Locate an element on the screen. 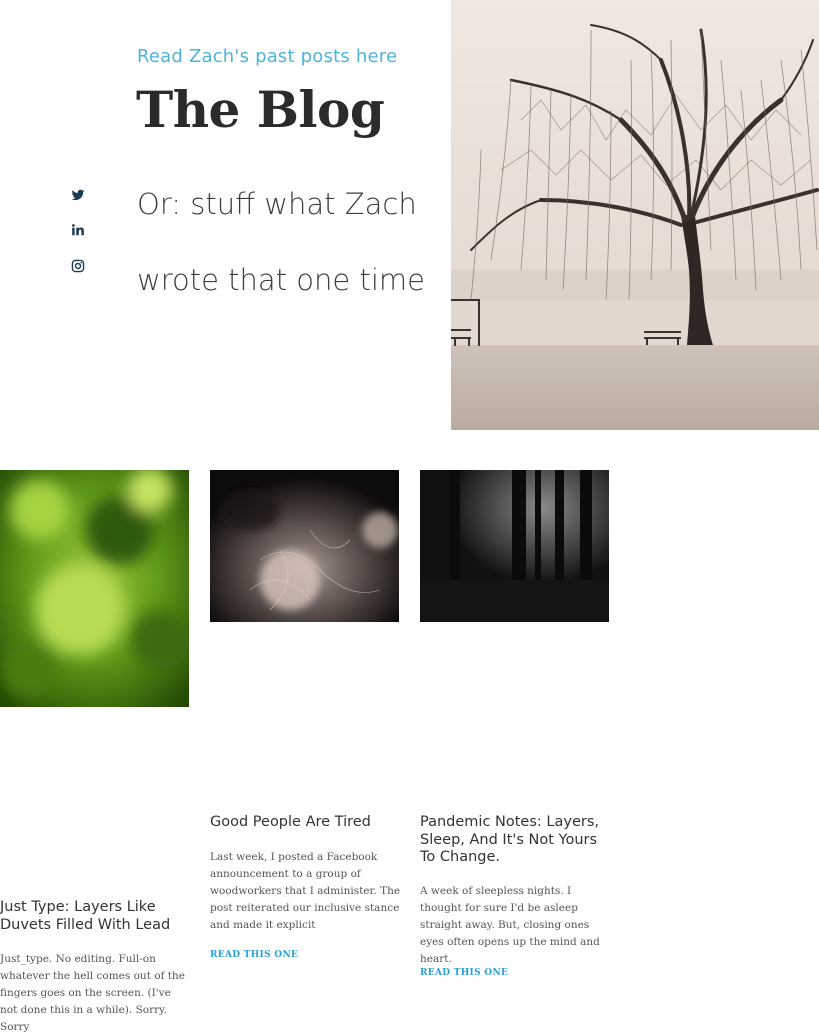  post-title-2: Good People Are Tired is located at coordinates (304, 823).